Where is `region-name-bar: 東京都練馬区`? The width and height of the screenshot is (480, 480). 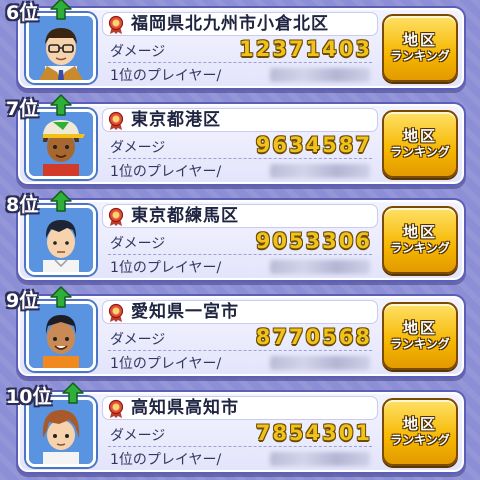 region-name-bar: 東京都練馬区 is located at coordinates (240, 216).